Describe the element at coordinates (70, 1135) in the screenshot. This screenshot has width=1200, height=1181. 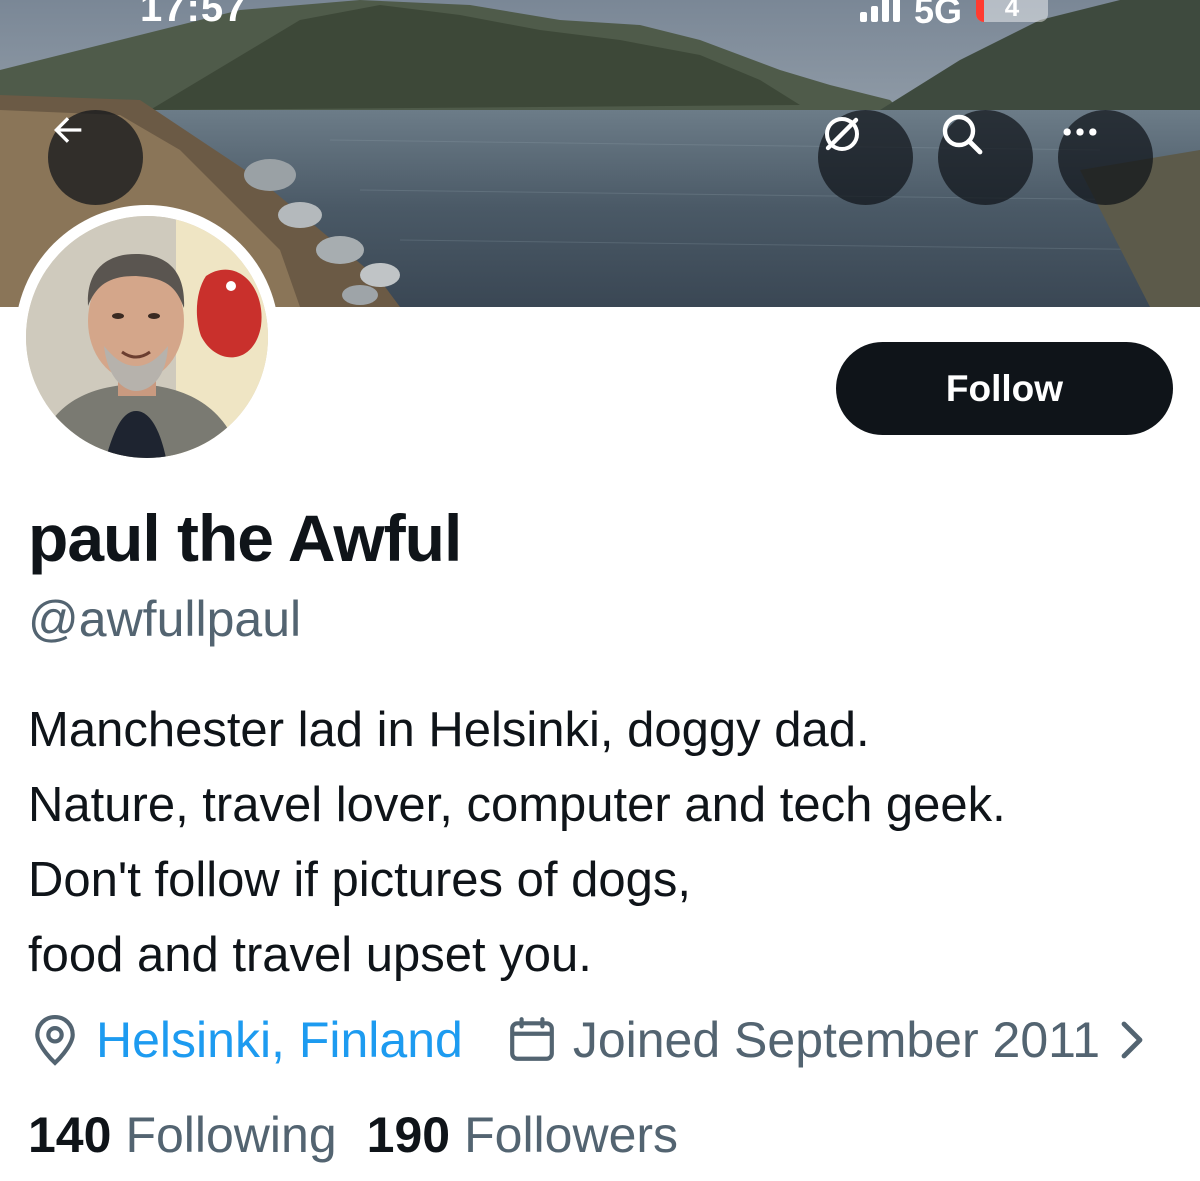
I see `following-count: 140` at that location.